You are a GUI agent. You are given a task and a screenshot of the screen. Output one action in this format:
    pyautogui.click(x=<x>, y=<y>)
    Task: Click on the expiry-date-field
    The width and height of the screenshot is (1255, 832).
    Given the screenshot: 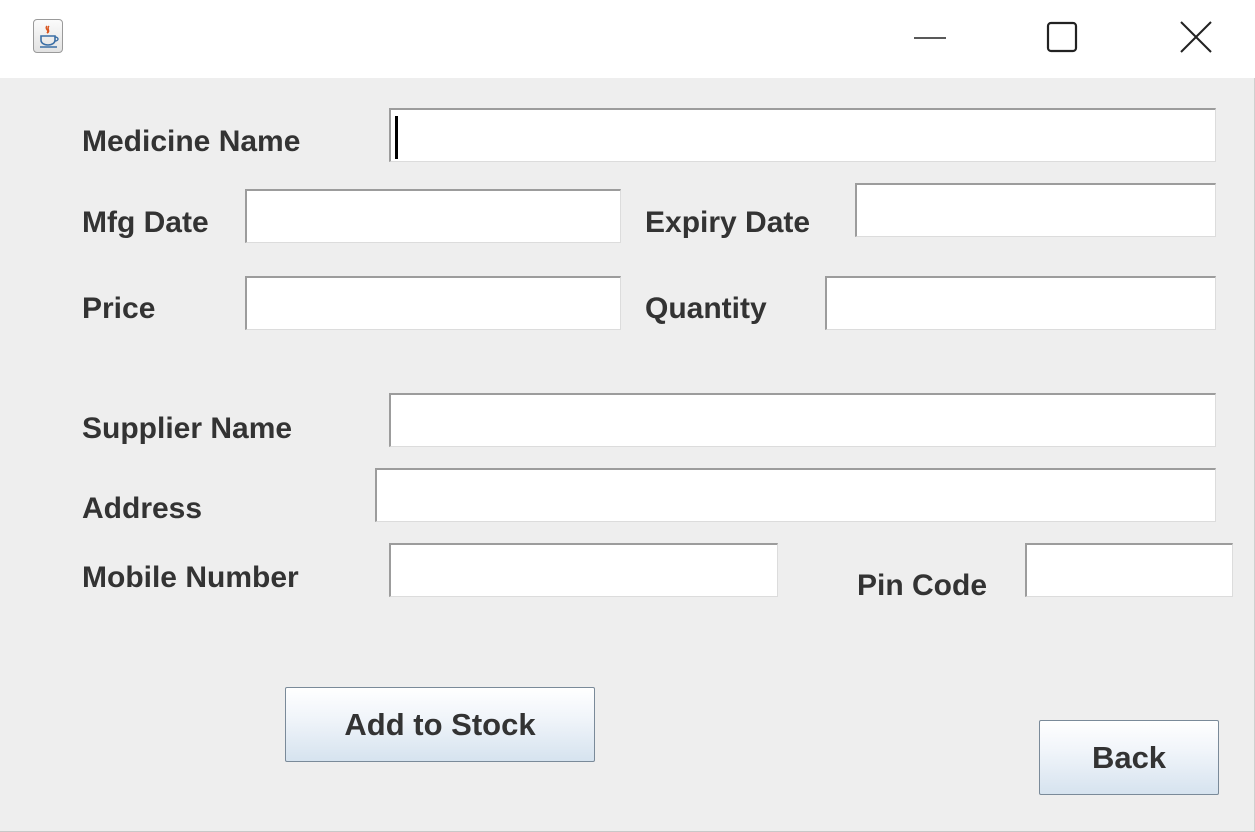 What is the action you would take?
    pyautogui.click(x=1035, y=210)
    